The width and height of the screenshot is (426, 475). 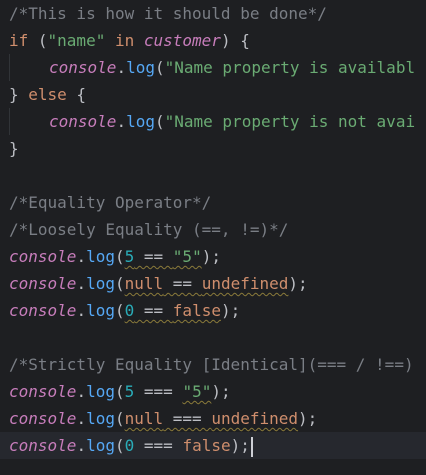 What do you see at coordinates (47, 94) in the screenshot?
I see `code-token-keyword: else` at bounding box center [47, 94].